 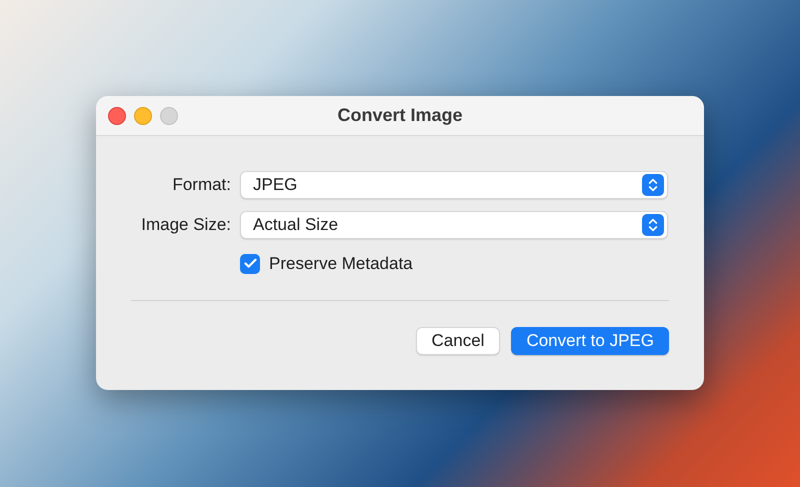 What do you see at coordinates (458, 340) in the screenshot?
I see `cancel-button: Cancel` at bounding box center [458, 340].